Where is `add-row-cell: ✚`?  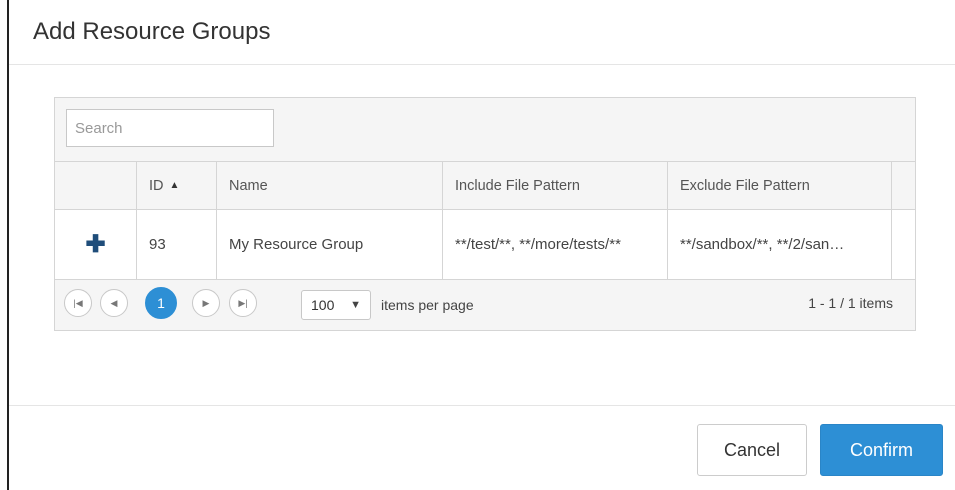
add-row-cell: ✚ is located at coordinates (96, 244).